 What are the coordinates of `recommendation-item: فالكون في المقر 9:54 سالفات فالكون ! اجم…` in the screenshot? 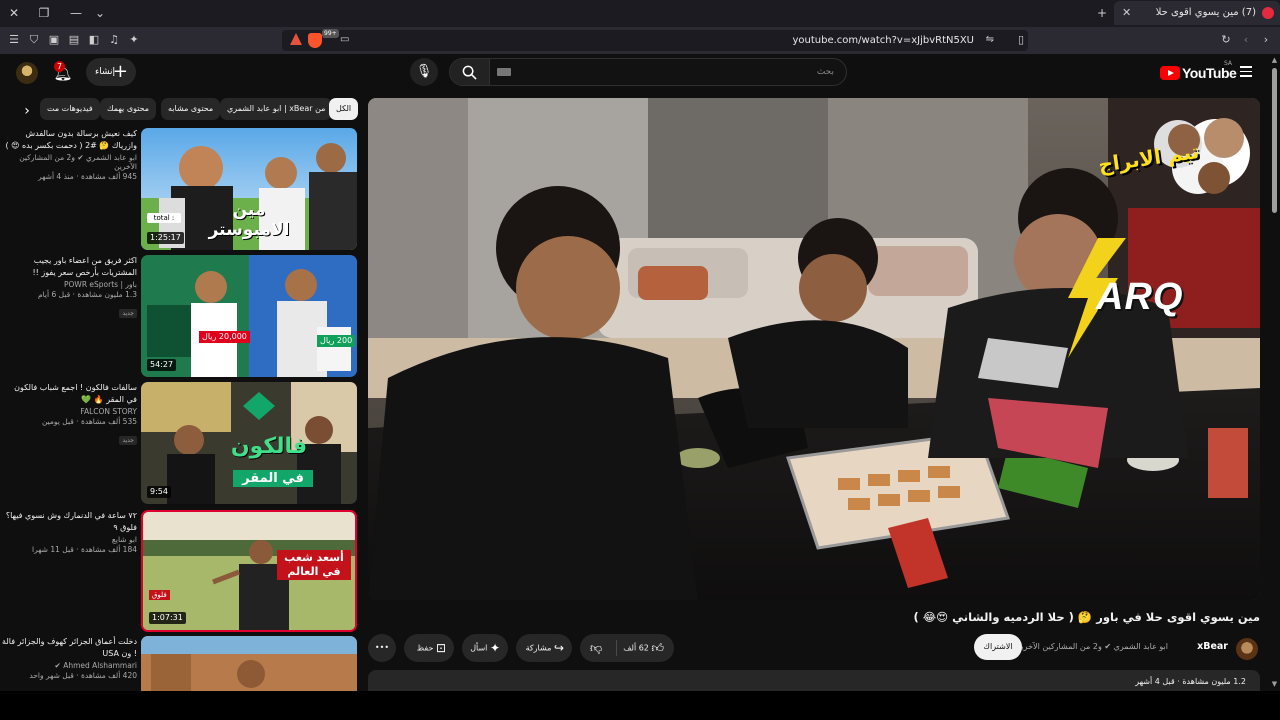 It's located at (180, 443).